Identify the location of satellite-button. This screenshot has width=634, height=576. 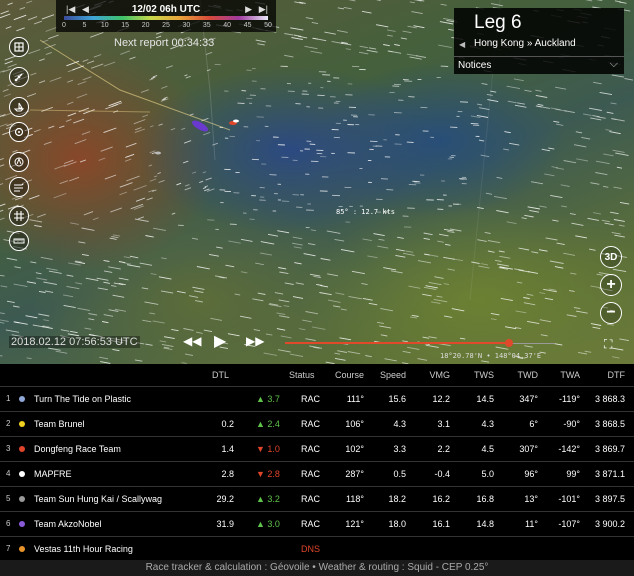
(19, 77).